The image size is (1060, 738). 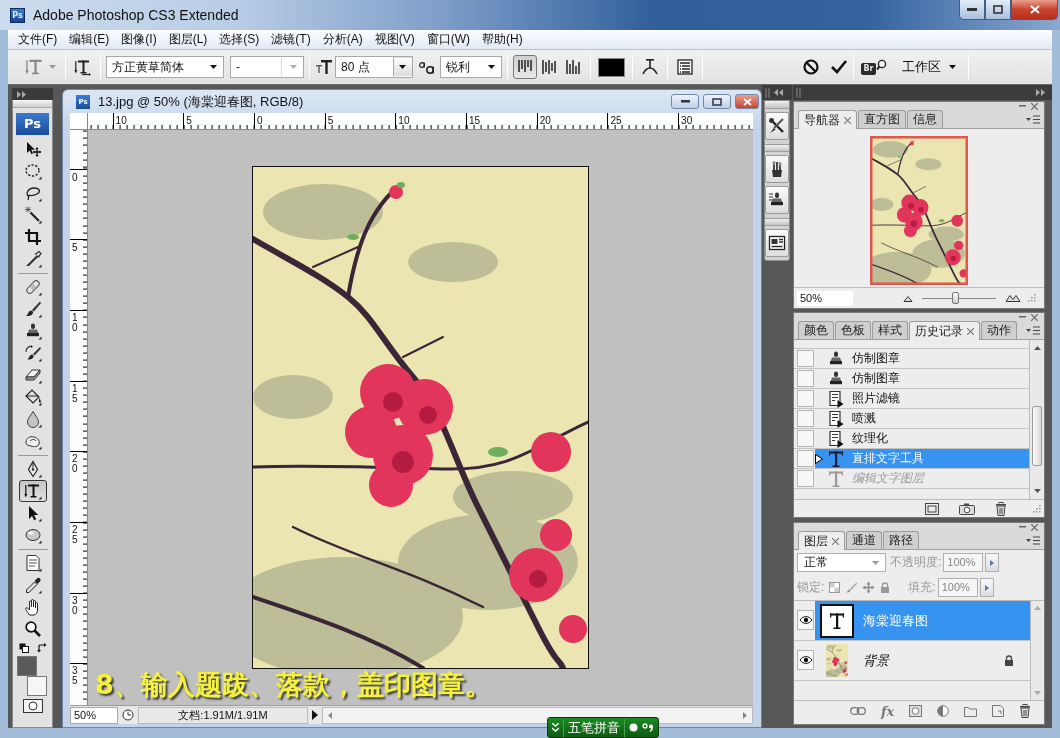 What do you see at coordinates (41, 648) in the screenshot?
I see `swap-colors-icon` at bounding box center [41, 648].